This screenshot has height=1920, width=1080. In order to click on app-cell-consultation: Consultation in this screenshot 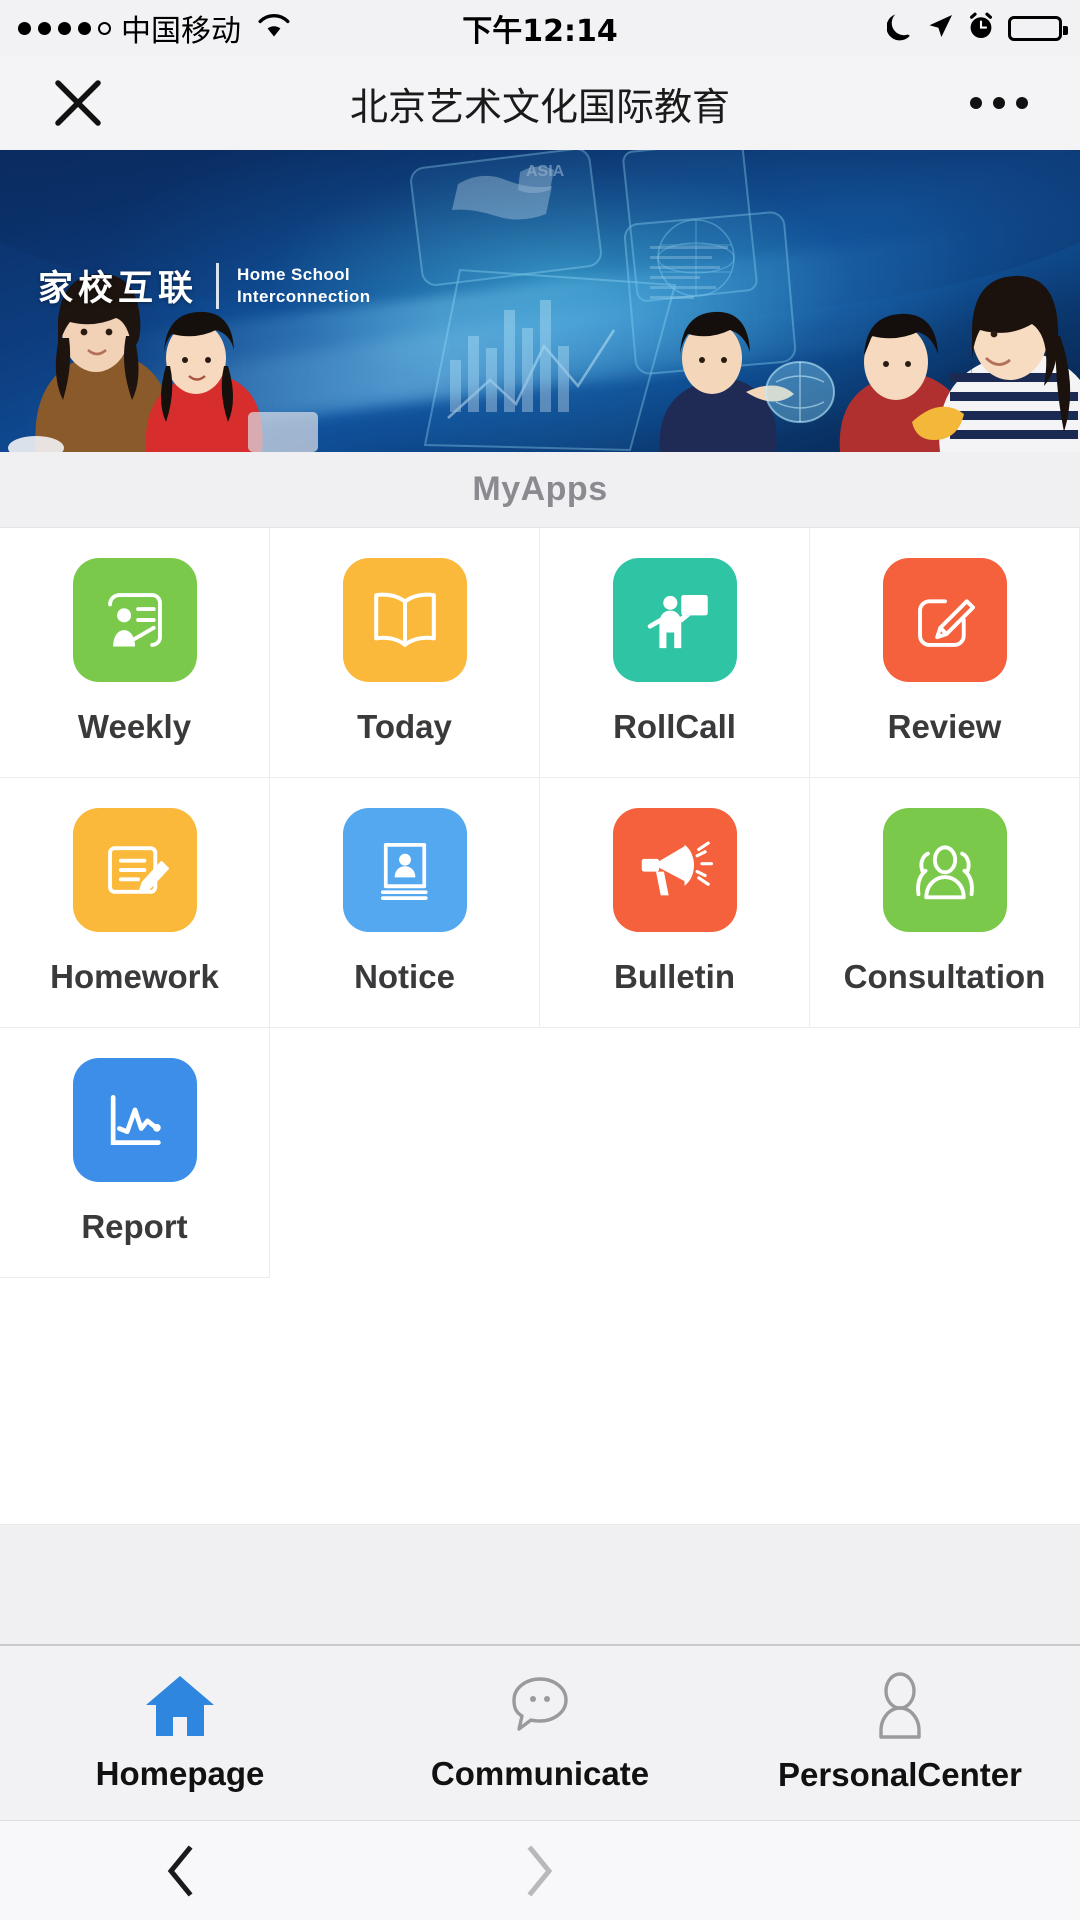, I will do `click(945, 903)`.